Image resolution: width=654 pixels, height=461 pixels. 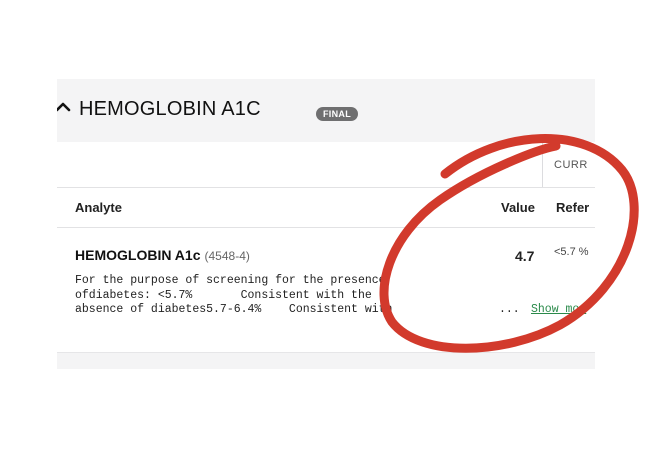 I want to click on column-header-value: Value, so click(x=518, y=207).